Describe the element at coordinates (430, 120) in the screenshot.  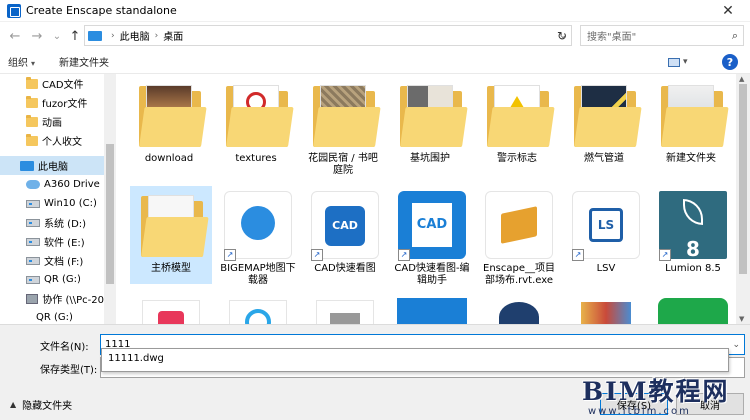
I see `file-item-foundation-pit: 基坑围护` at that location.